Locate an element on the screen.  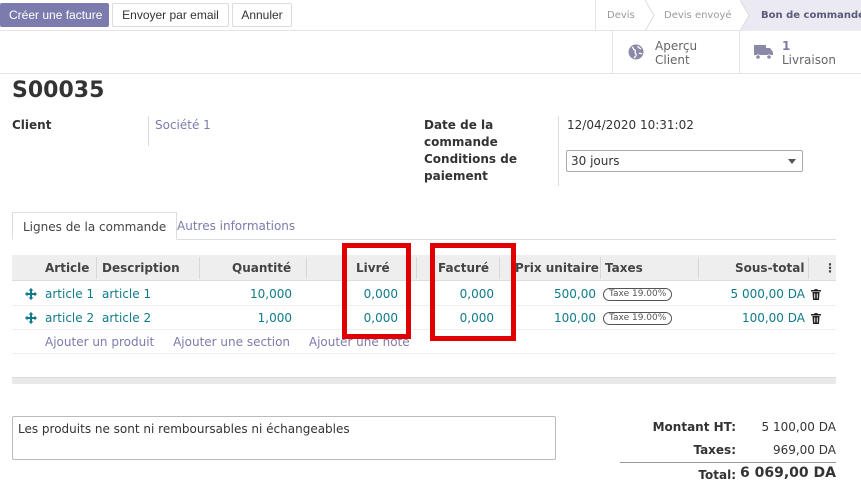
record-title: S00035 is located at coordinates (58, 90).